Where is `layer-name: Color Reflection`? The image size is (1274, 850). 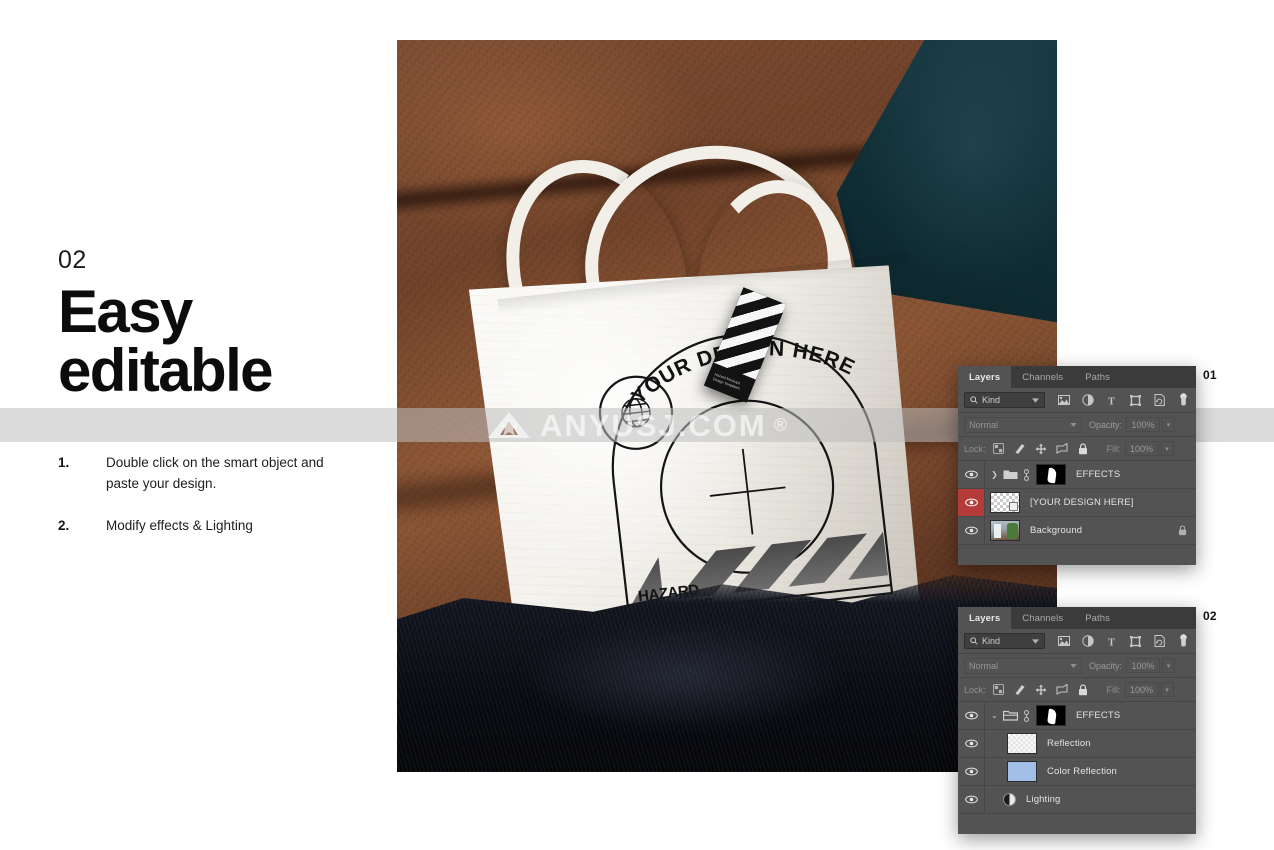
layer-name: Color Reflection is located at coordinates (1082, 771).